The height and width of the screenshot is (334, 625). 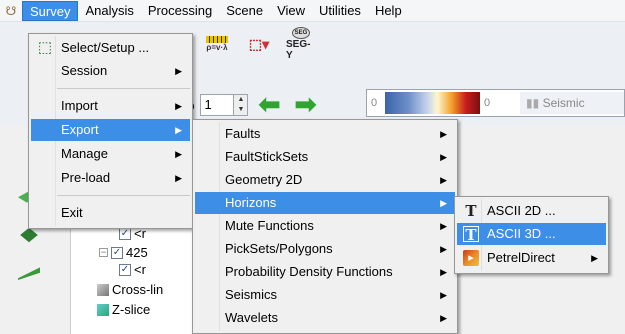 I want to click on menu-item-label: Export, so click(x=80, y=129).